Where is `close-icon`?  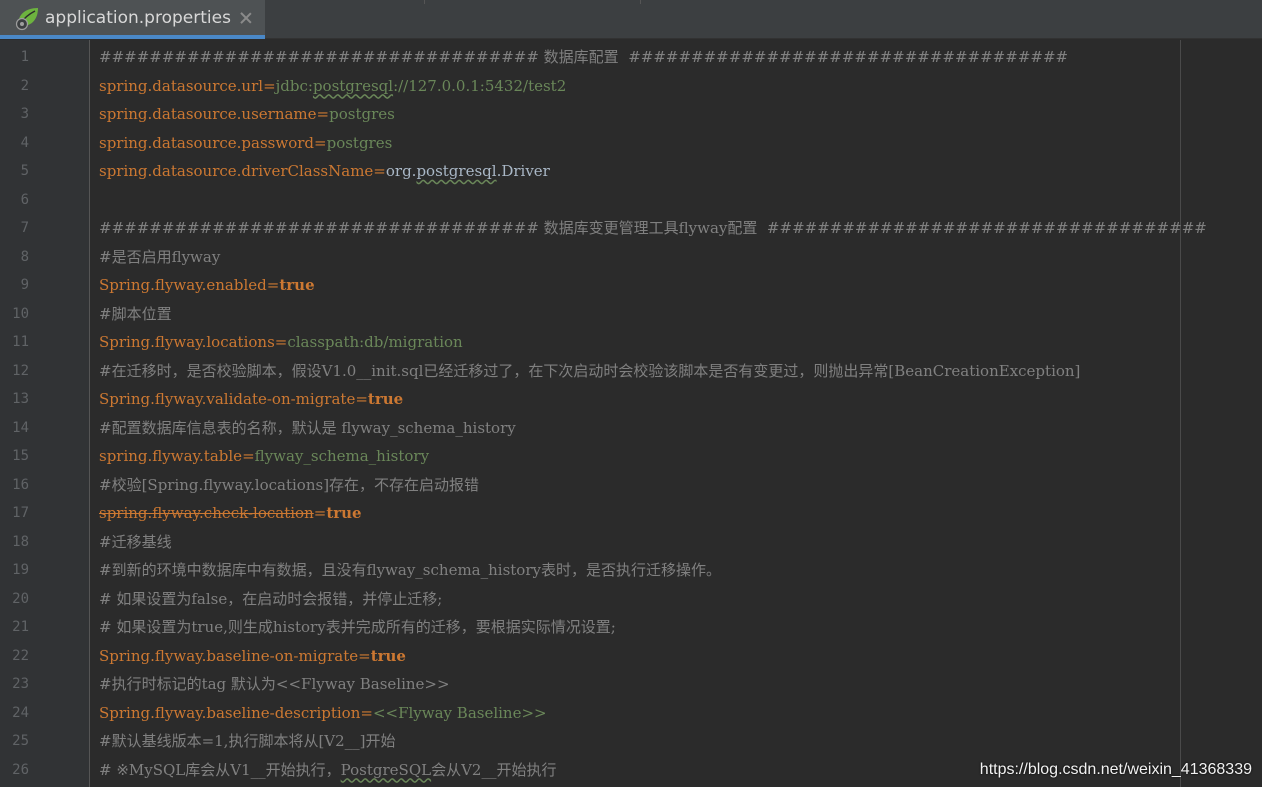 close-icon is located at coordinates (246, 18).